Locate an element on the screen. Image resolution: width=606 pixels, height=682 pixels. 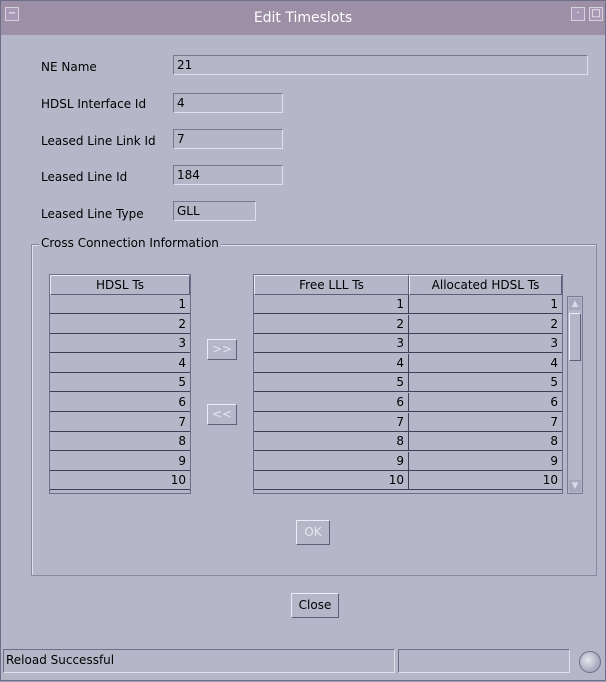
cross-connection-label: Cross Connection Information is located at coordinates (130, 243).